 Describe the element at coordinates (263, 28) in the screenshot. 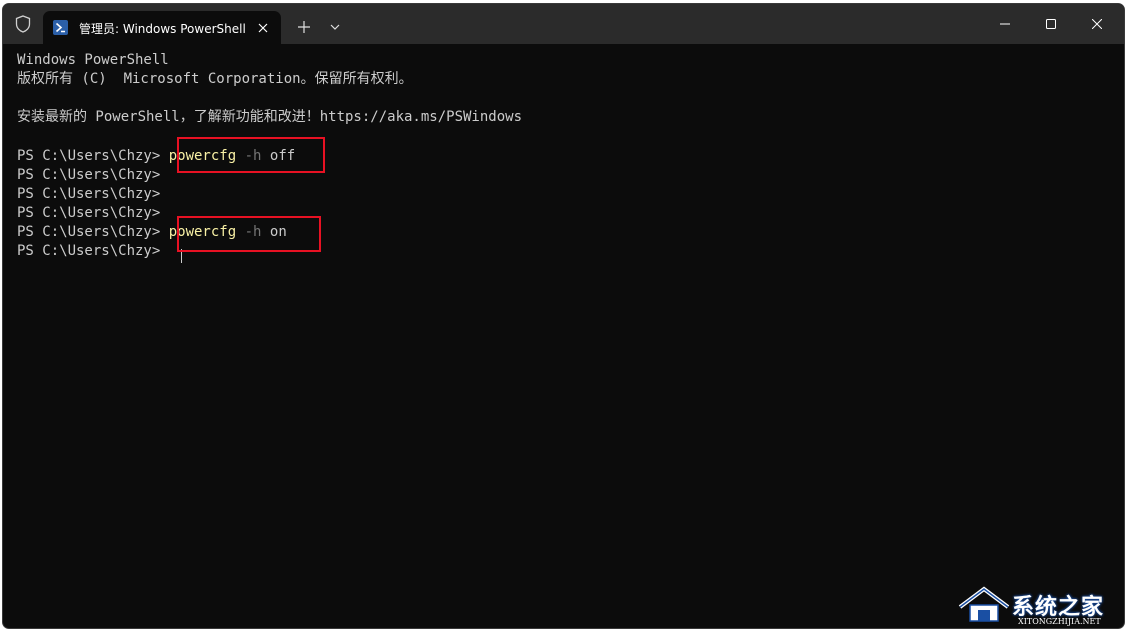

I see `tab-close-icon` at that location.